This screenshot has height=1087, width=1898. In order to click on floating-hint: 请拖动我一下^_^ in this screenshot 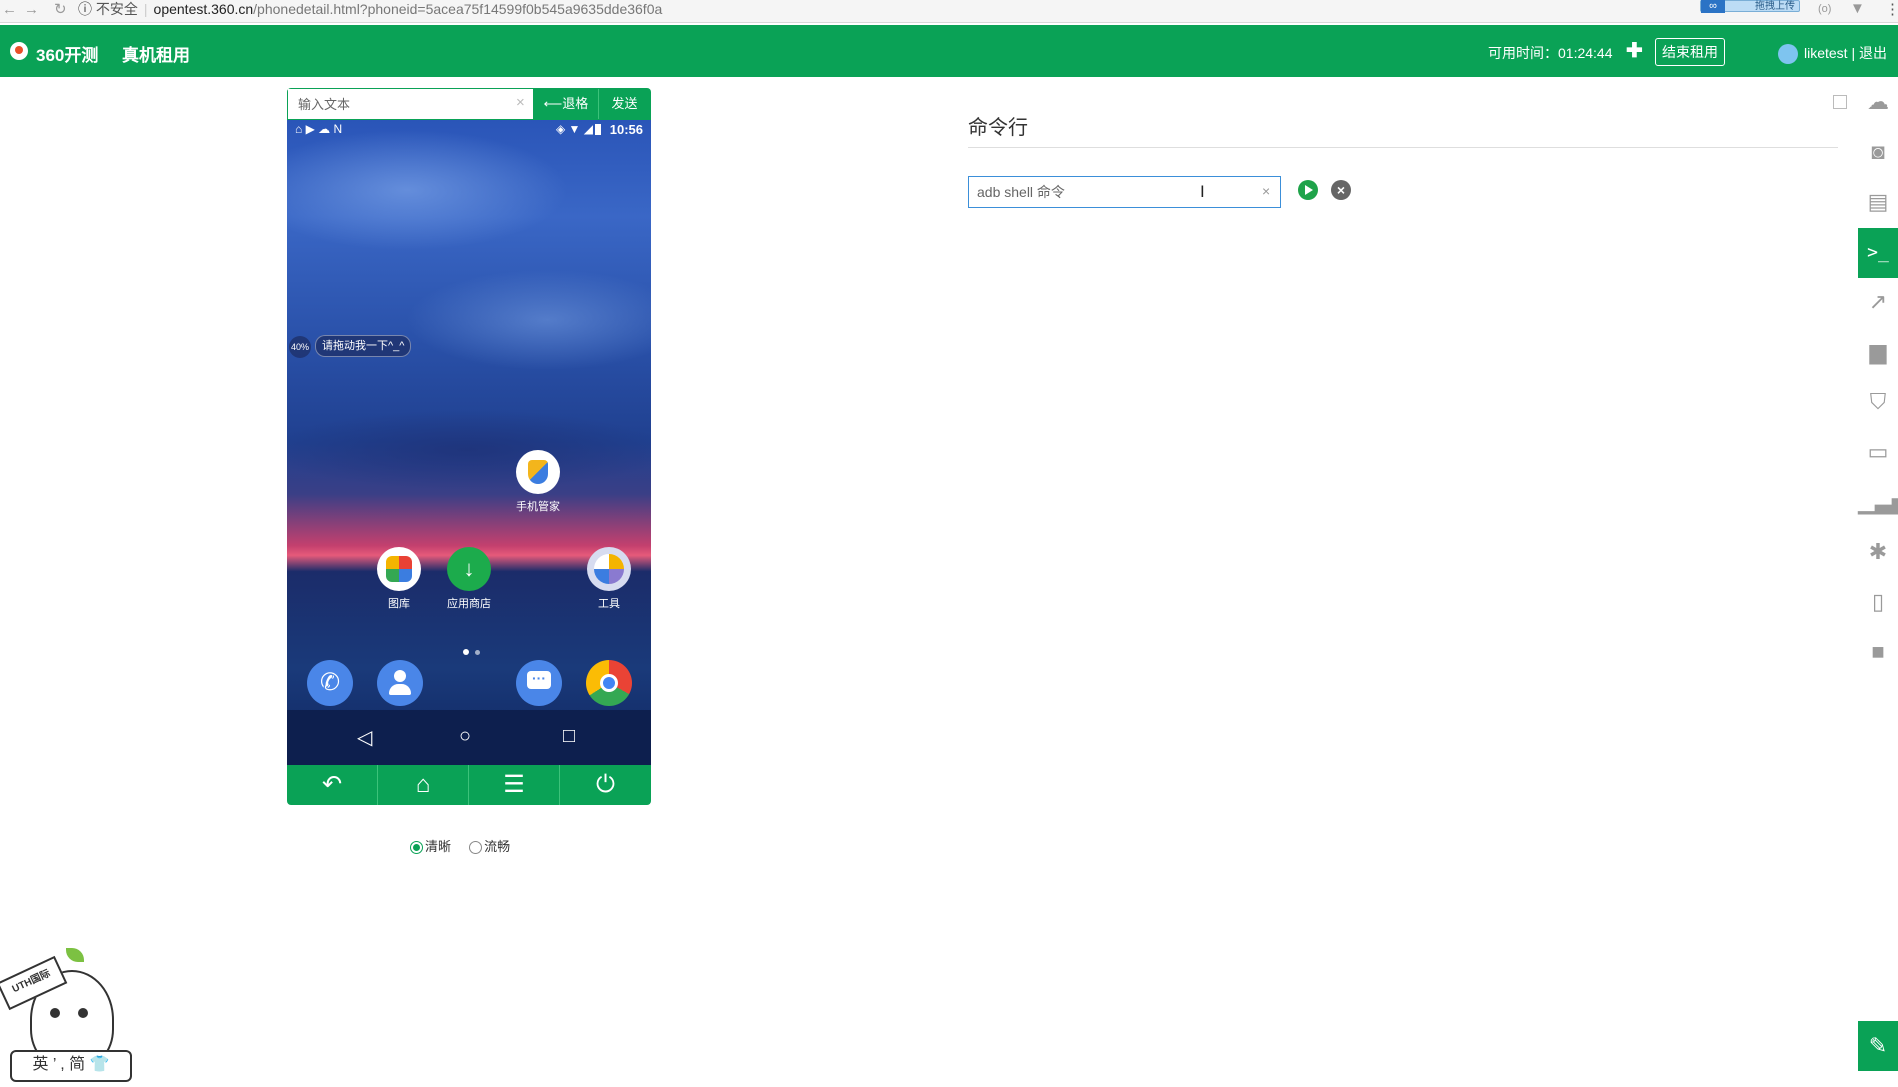, I will do `click(363, 346)`.